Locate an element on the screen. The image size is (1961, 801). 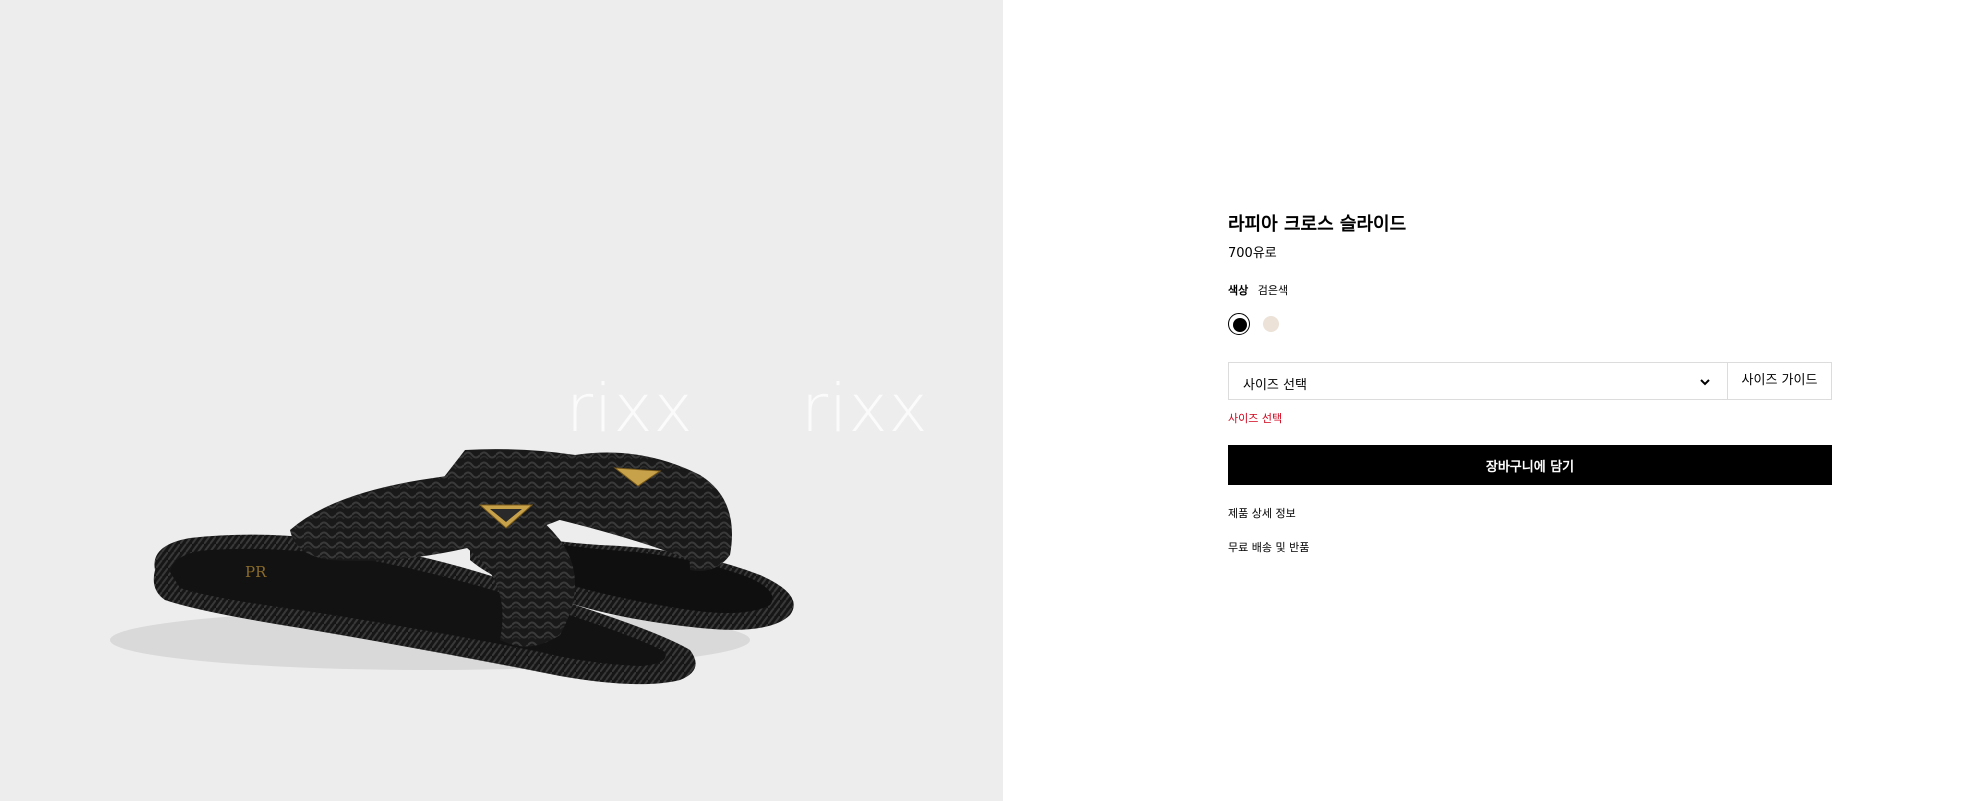
color-info: 색상 검은색 is located at coordinates (1258, 290).